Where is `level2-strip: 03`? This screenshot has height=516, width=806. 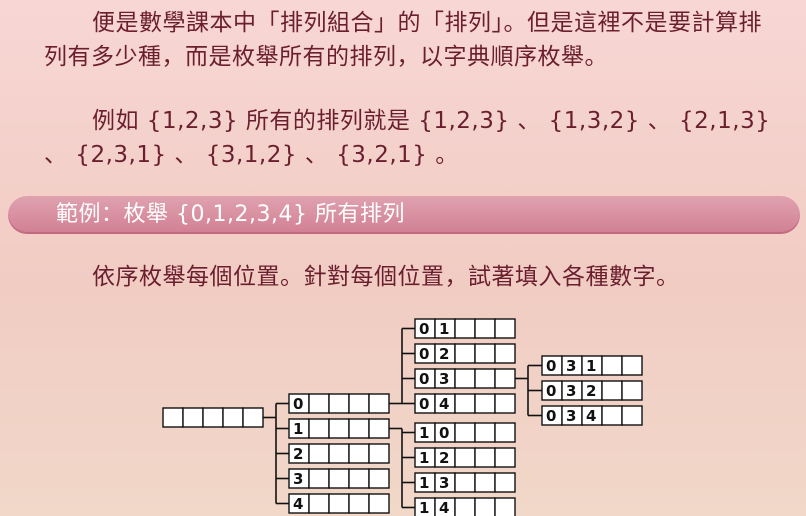 level2-strip: 03 is located at coordinates (465, 378).